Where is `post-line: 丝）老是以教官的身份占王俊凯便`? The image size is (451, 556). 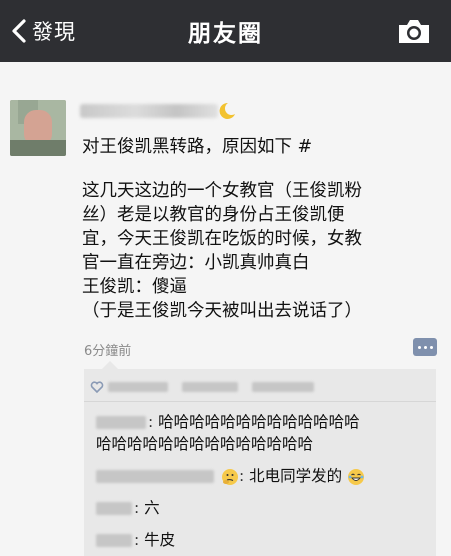 post-line: 丝）老是以教官的身份占王俊凯便 is located at coordinates (213, 215).